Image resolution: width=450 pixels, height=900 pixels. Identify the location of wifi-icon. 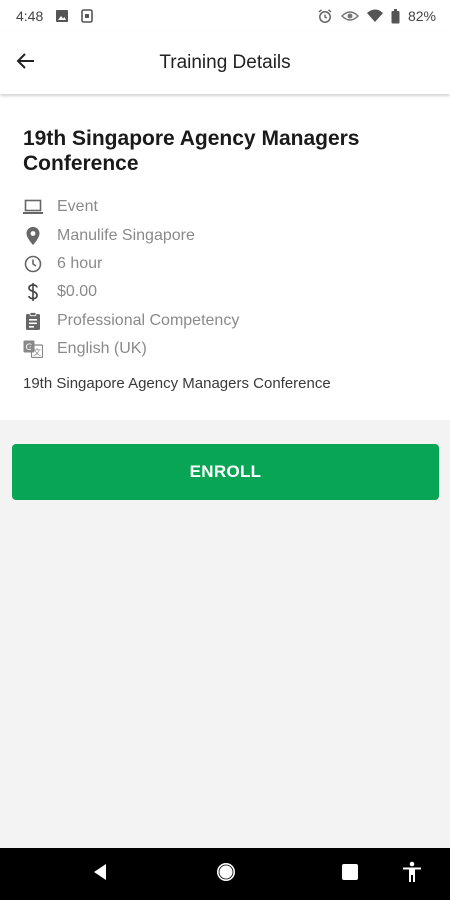
(374, 16).